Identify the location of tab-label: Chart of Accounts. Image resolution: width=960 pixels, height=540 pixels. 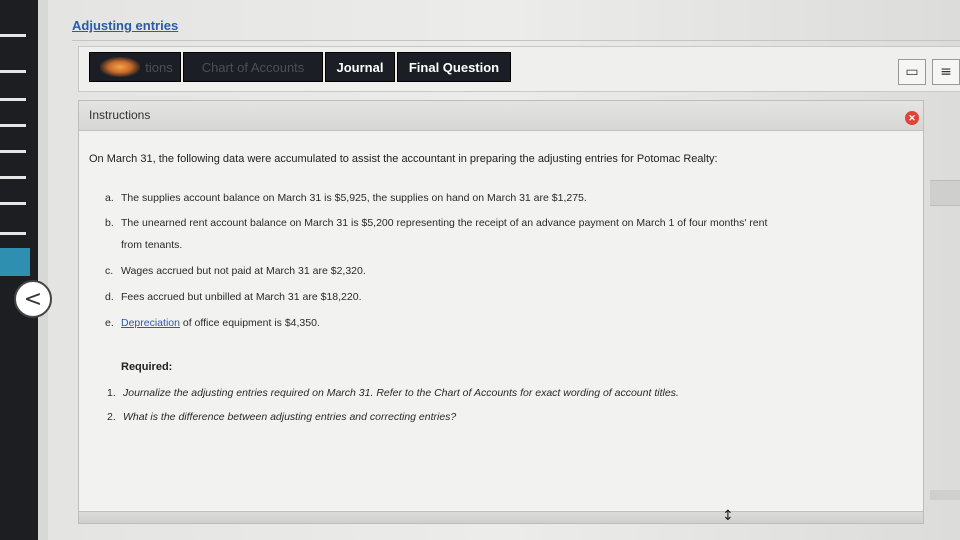
(253, 67).